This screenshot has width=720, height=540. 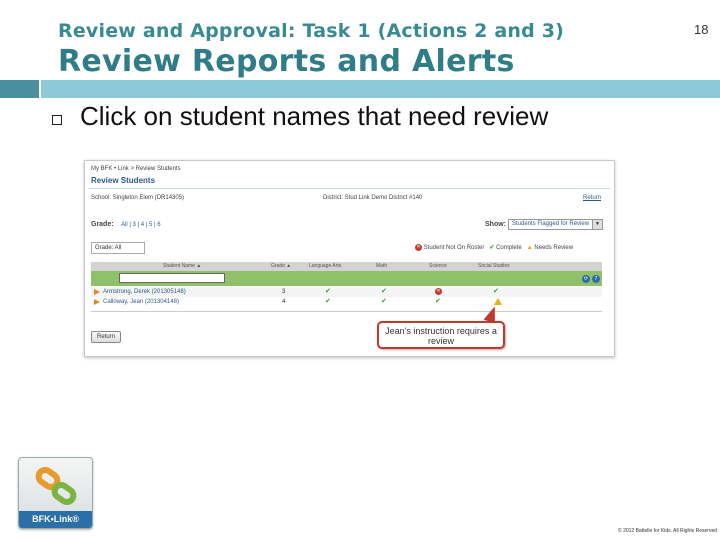 I want to click on grade-label: Grade:, so click(x=102, y=224).